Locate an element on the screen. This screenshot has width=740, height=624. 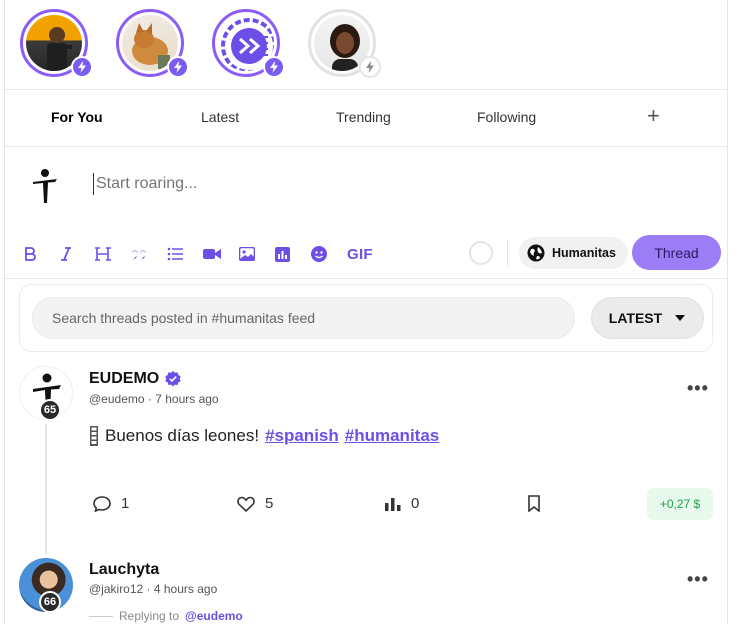
format-toolbar: GIF is located at coordinates (203, 254).